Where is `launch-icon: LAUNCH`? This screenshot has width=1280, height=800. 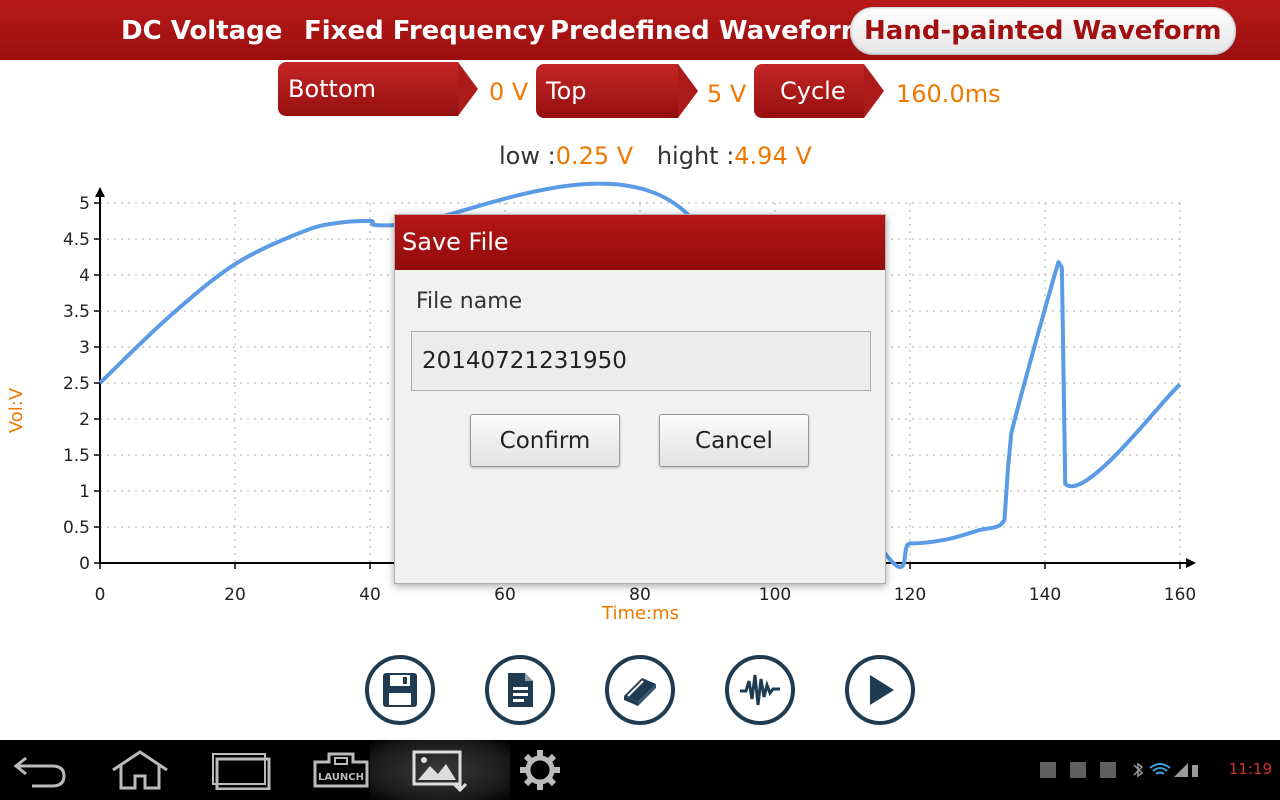
launch-icon: LAUNCH is located at coordinates (341, 770).